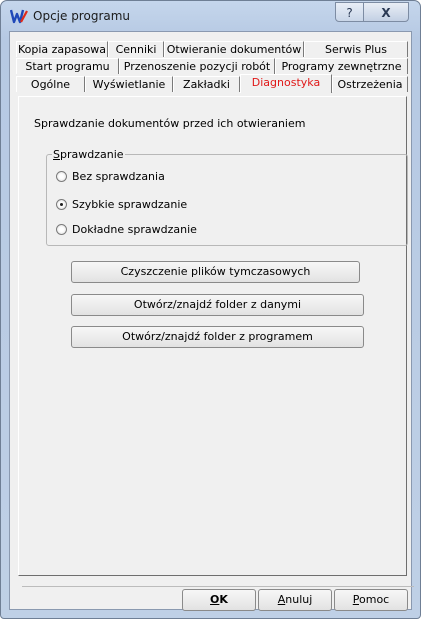 This screenshot has width=421, height=619. Describe the element at coordinates (223, 599) in the screenshot. I see `ok-rest: K` at that location.